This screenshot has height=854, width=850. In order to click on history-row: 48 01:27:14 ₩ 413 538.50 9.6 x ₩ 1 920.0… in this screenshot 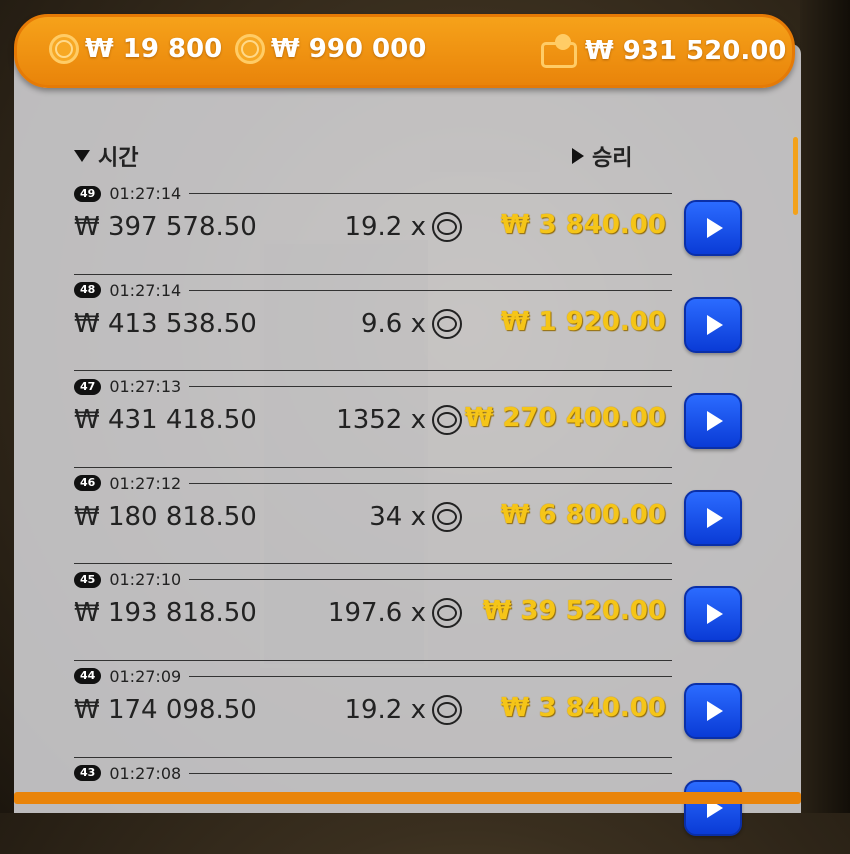, I will do `click(414, 323)`.